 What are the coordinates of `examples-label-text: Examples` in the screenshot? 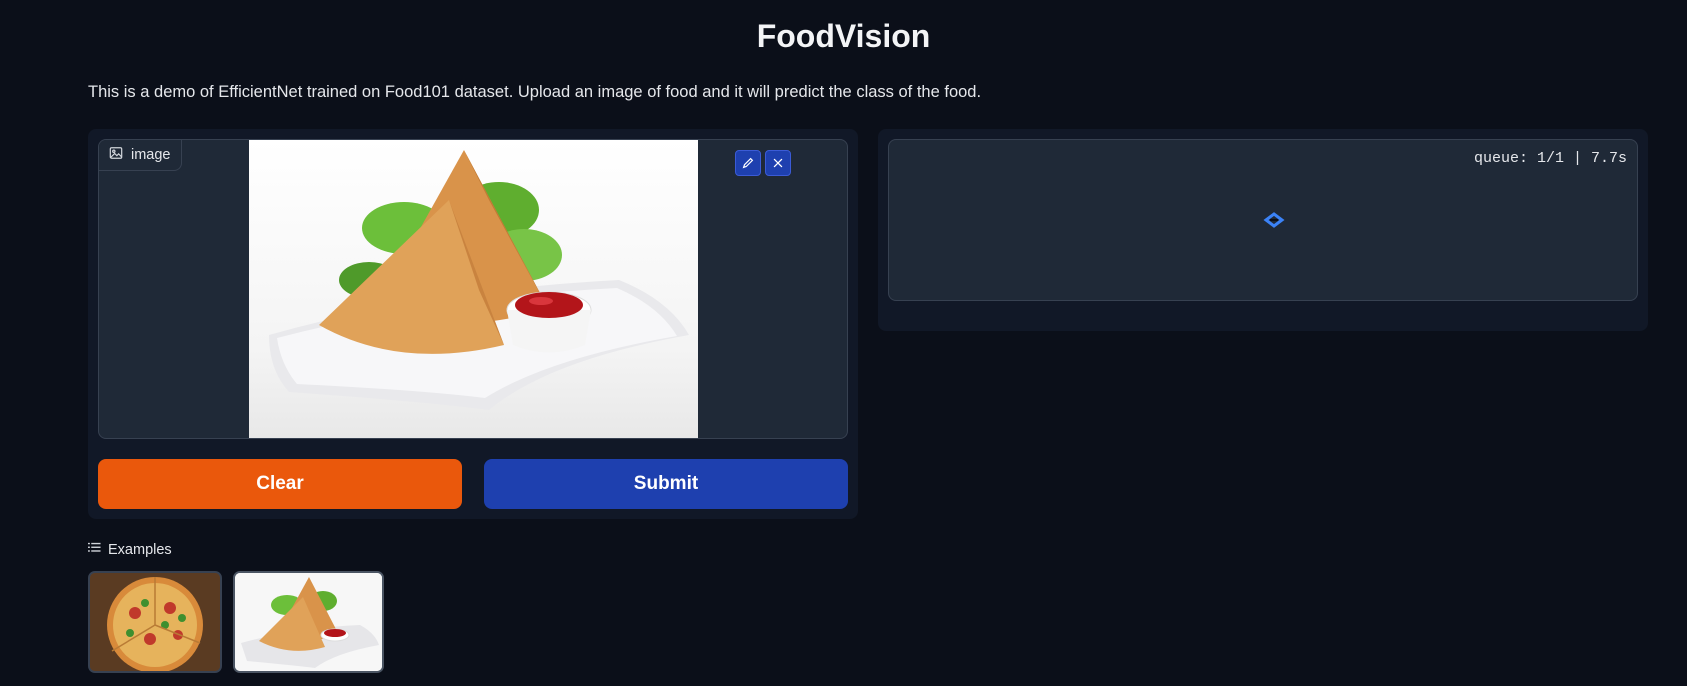 It's located at (140, 549).